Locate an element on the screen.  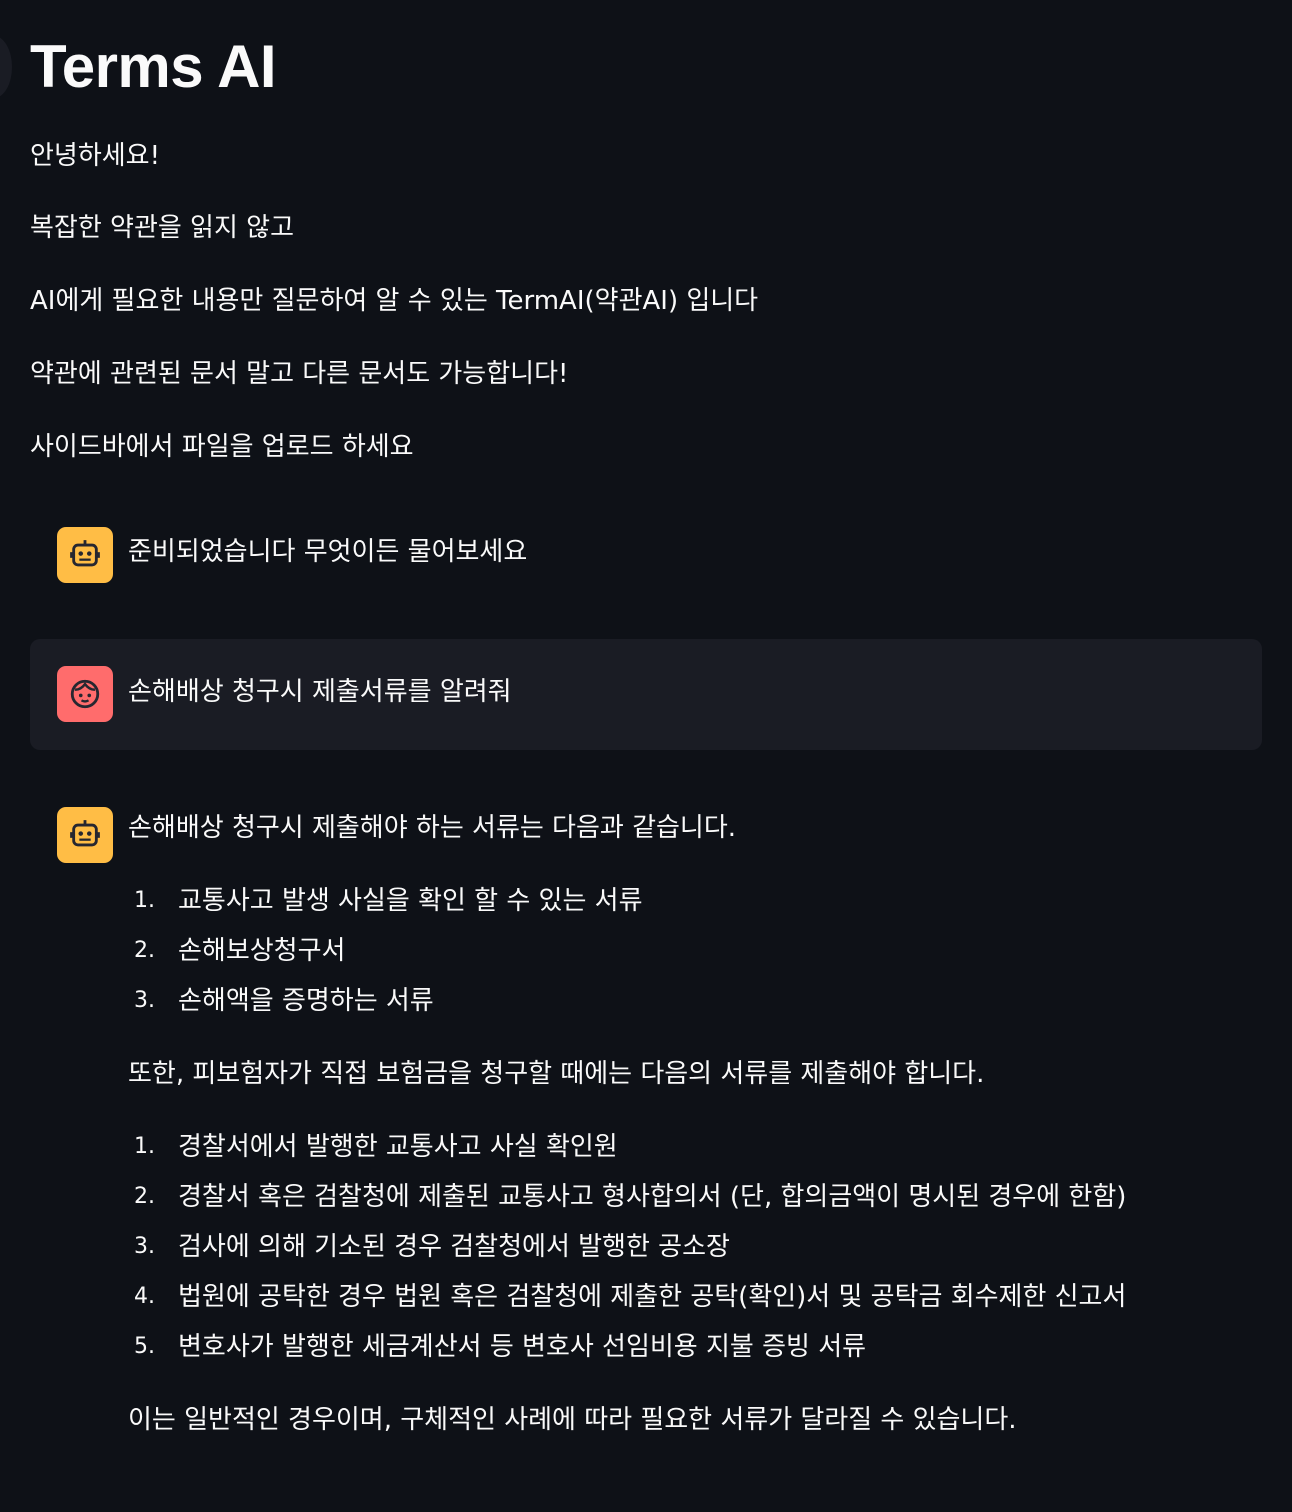
chat-message-user: 손해배상 청구시 제출서류를 알려줘 is located at coordinates (646, 694).